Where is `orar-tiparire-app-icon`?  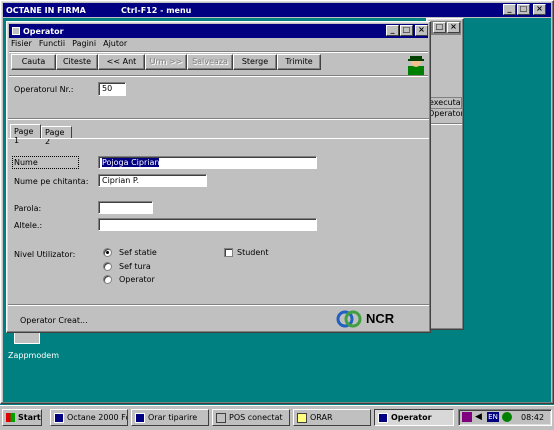
orar-tiparire-app-icon is located at coordinates (140, 417).